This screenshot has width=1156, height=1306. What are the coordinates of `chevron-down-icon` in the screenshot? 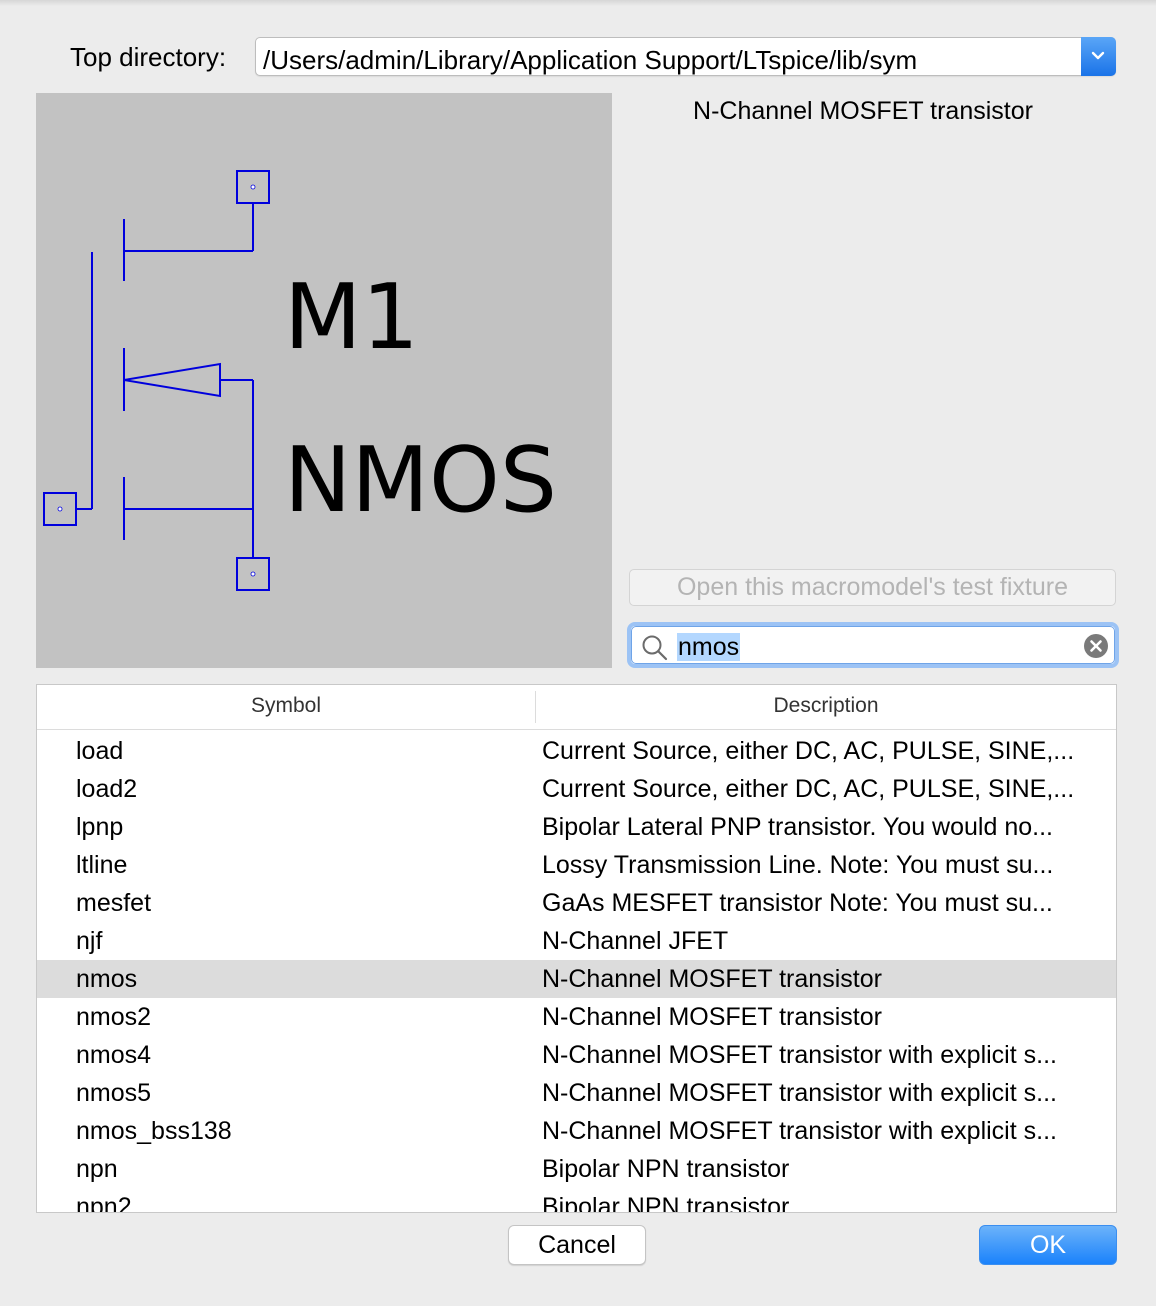 It's located at (1098, 55).